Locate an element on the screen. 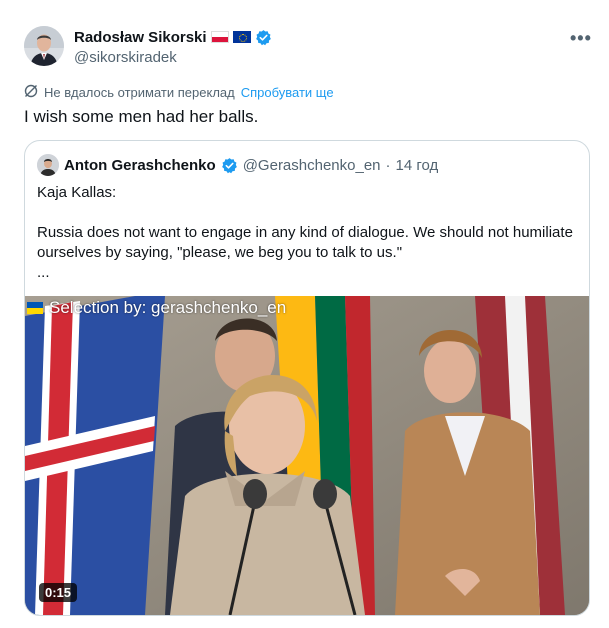 This screenshot has height=628, width=609. translation-retry-link: Спробувати ще is located at coordinates (287, 92).